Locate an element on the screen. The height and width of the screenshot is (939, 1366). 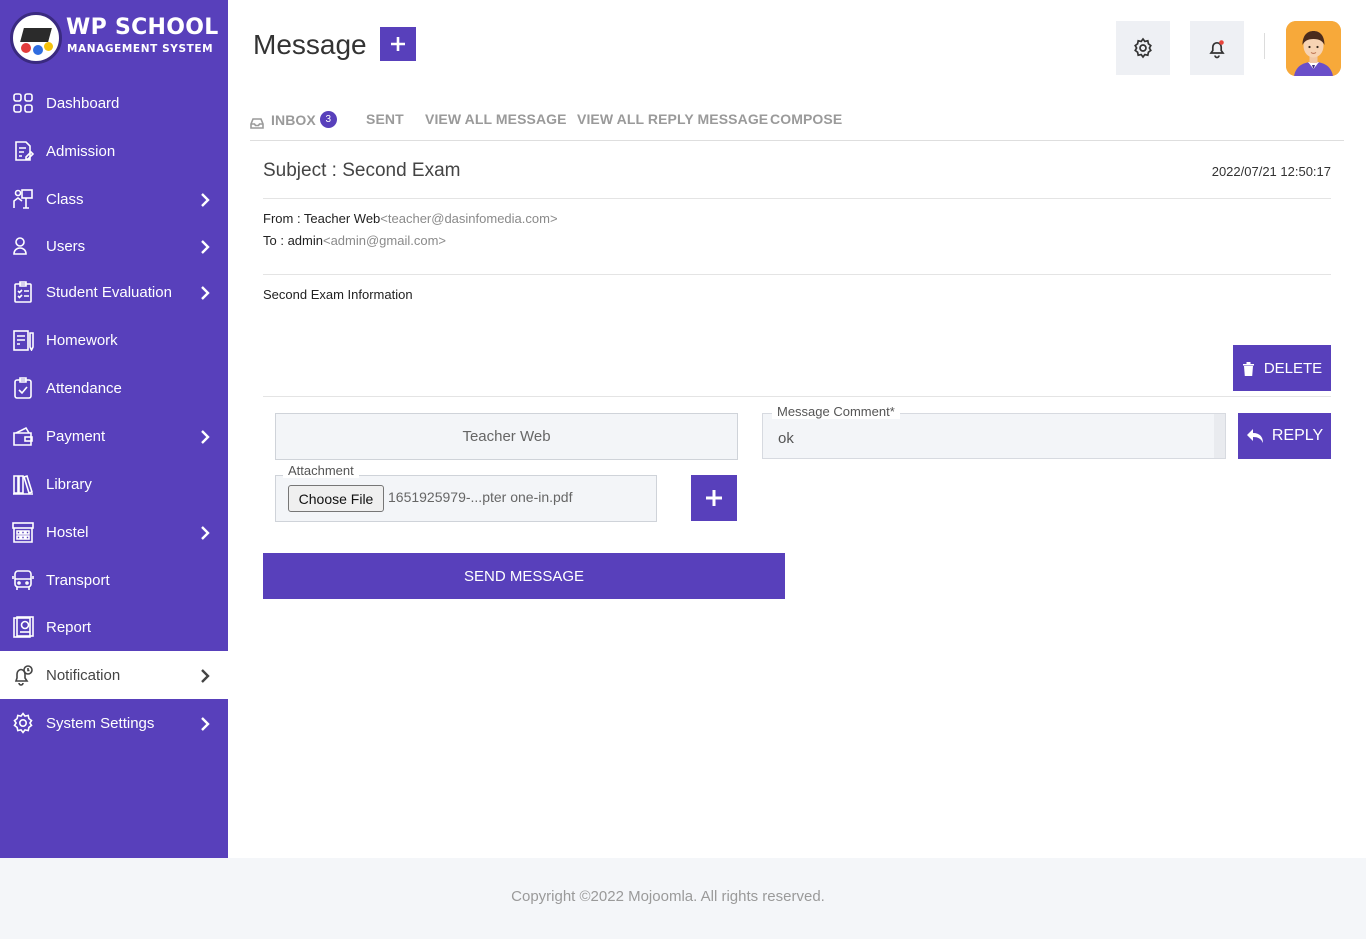
hostel-icon is located at coordinates (23, 532).